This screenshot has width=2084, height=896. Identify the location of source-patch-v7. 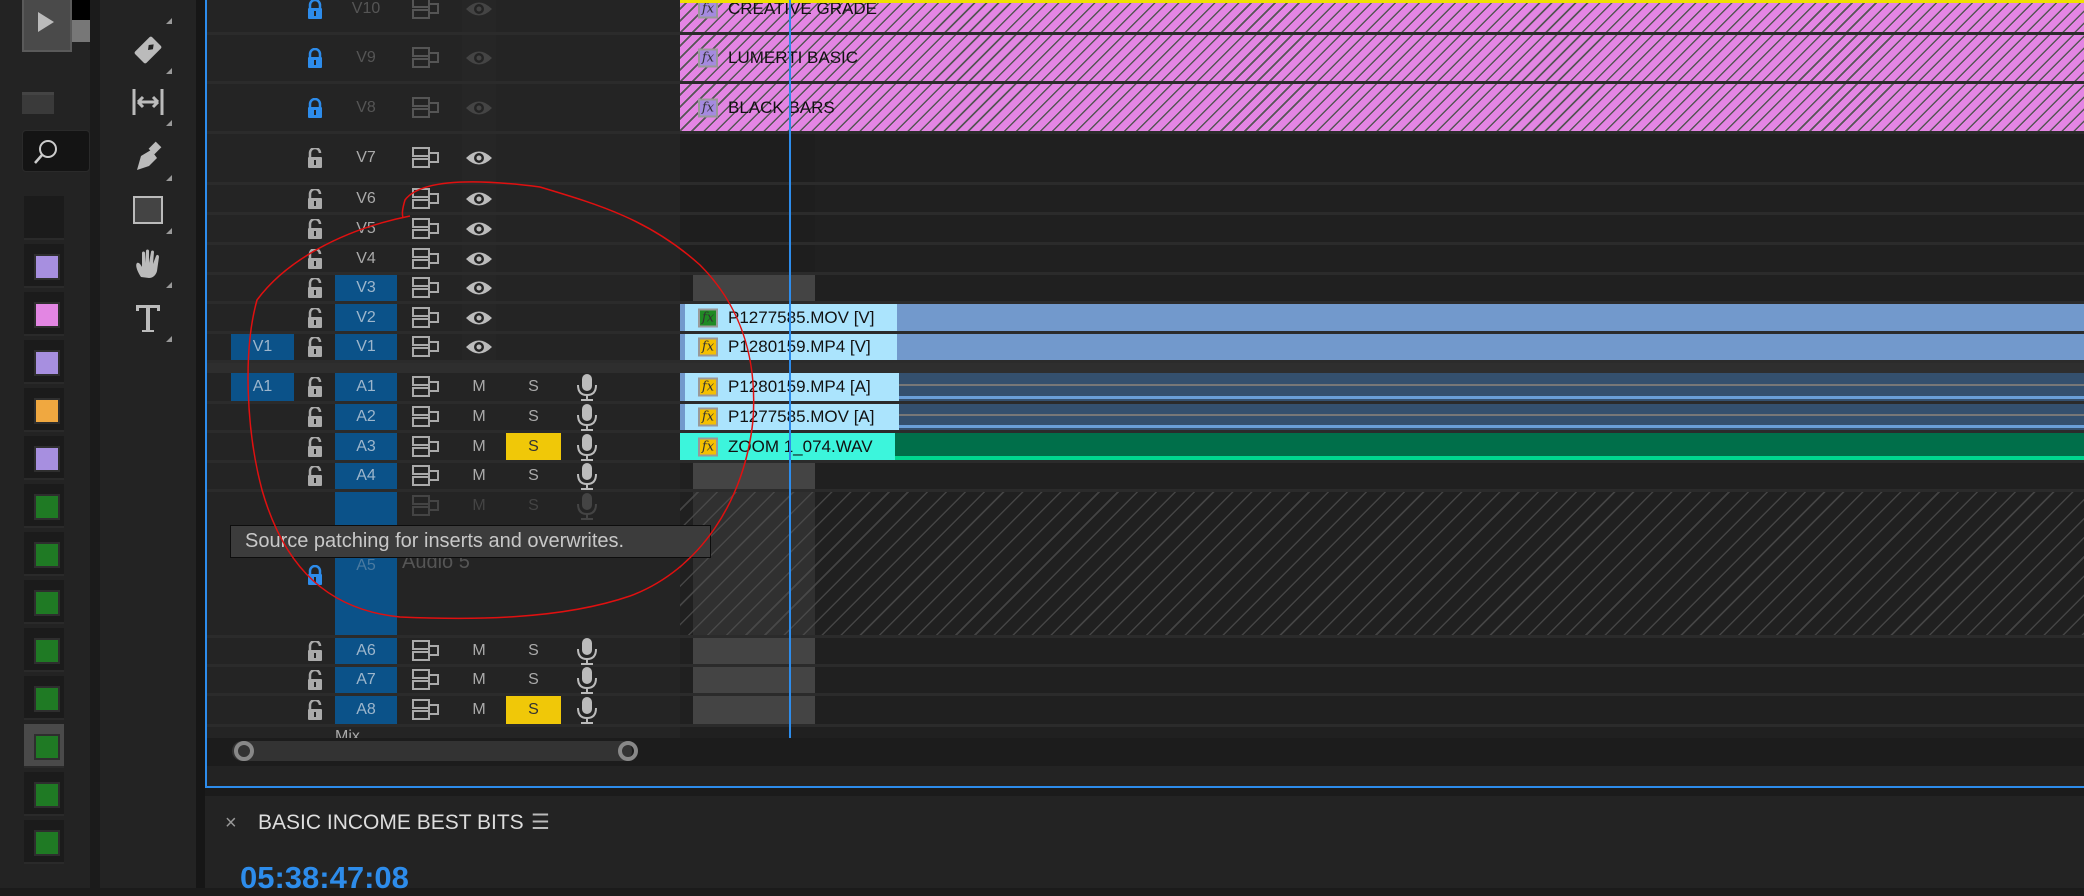
(262, 158).